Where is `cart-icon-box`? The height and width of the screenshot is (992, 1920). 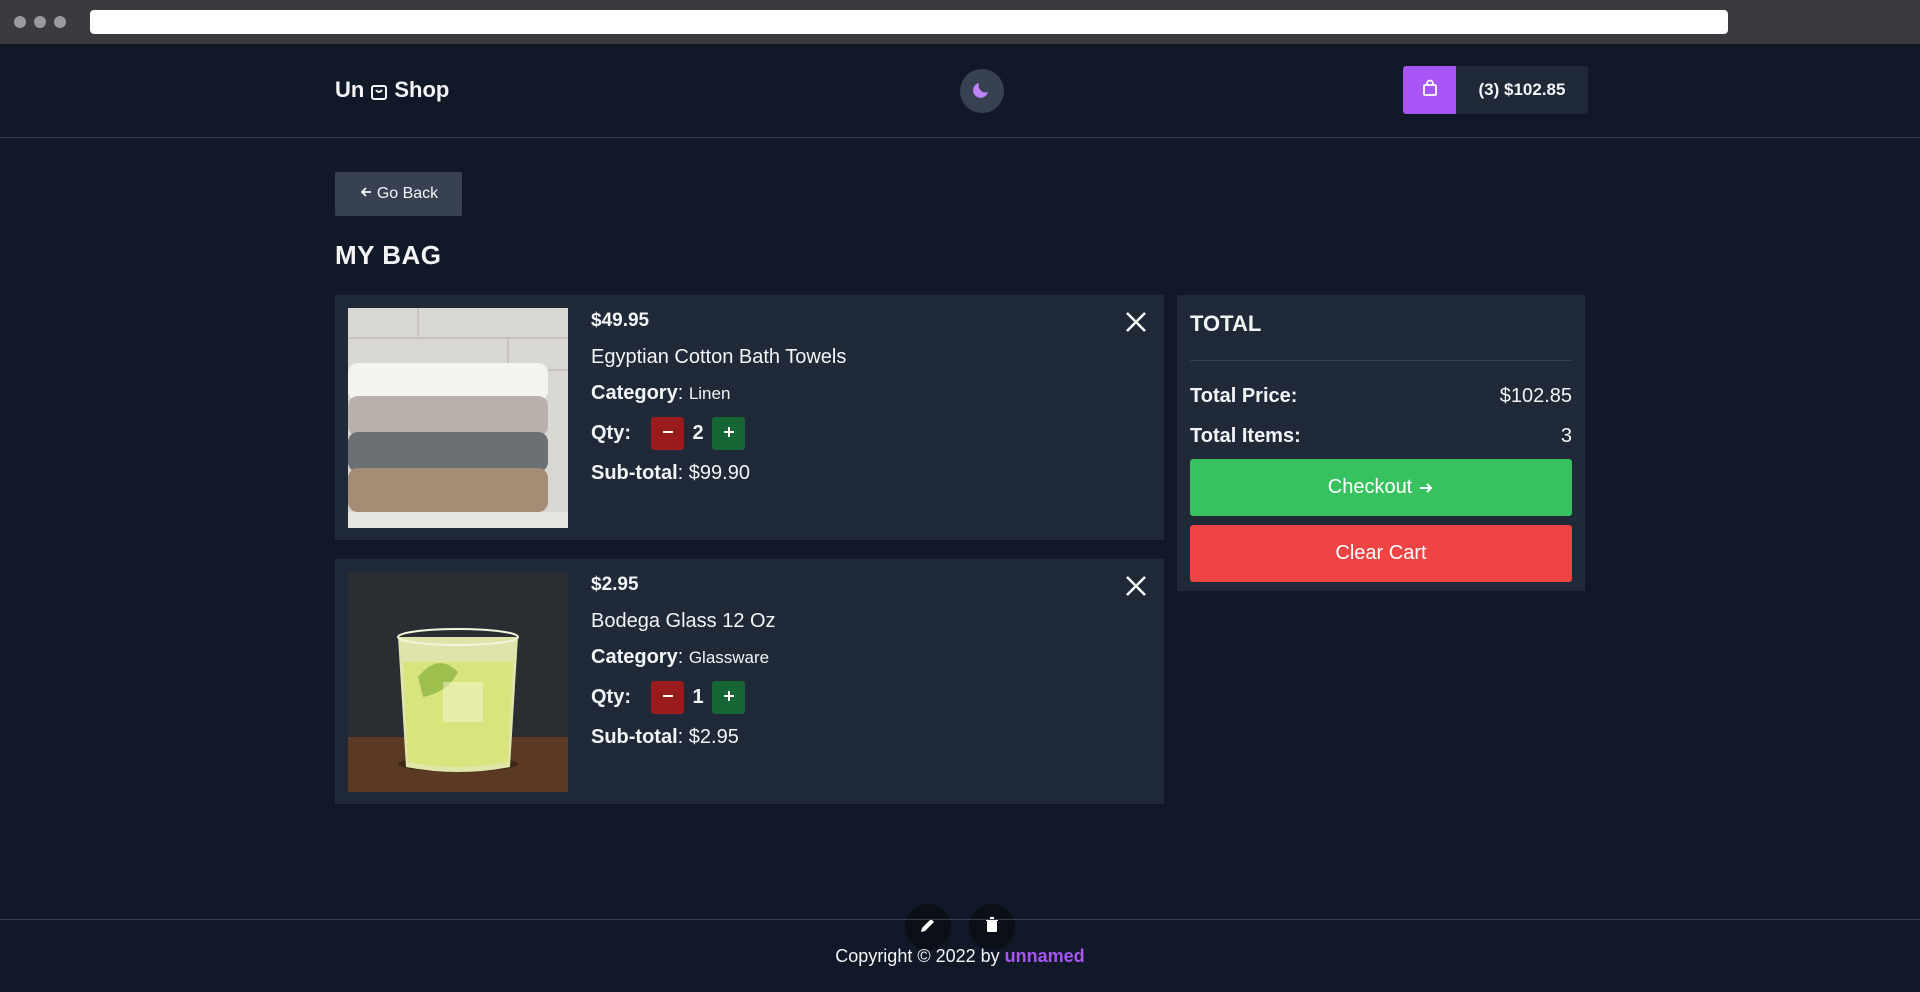
cart-icon-box is located at coordinates (1429, 90).